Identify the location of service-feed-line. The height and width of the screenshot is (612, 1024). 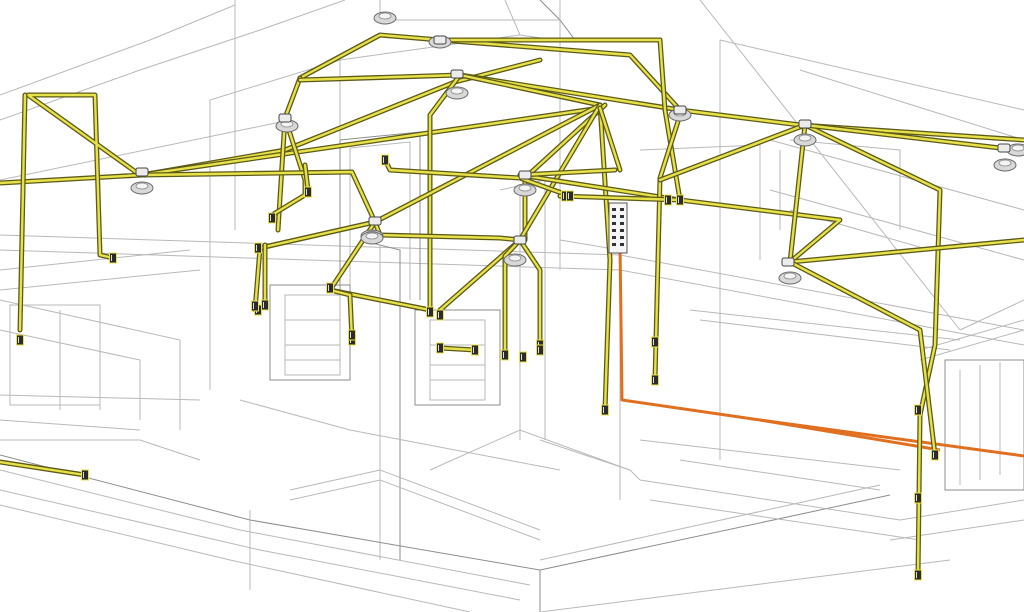
(850, 435).